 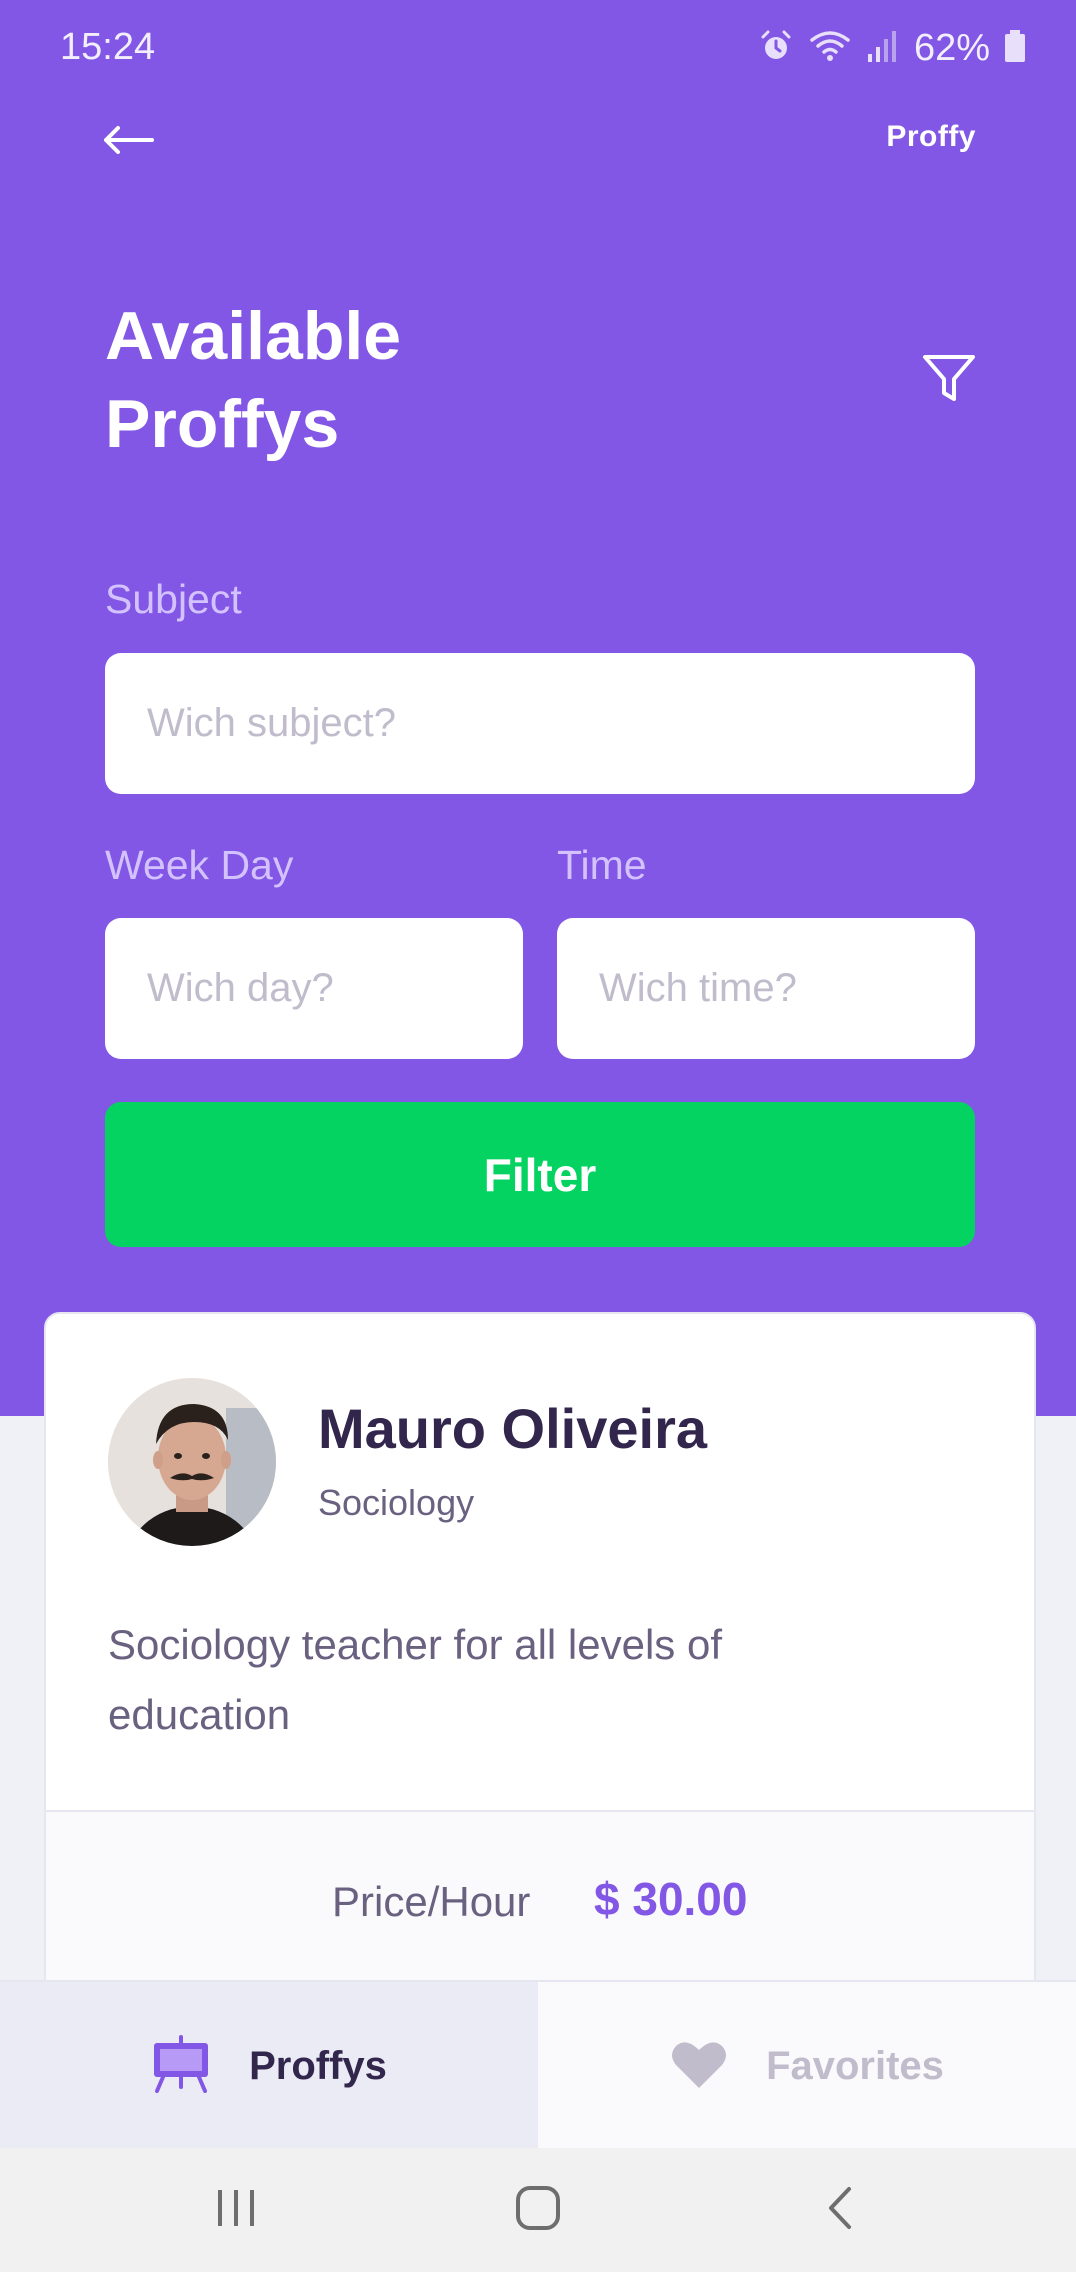 I want to click on status-time: 15:24, so click(x=108, y=47).